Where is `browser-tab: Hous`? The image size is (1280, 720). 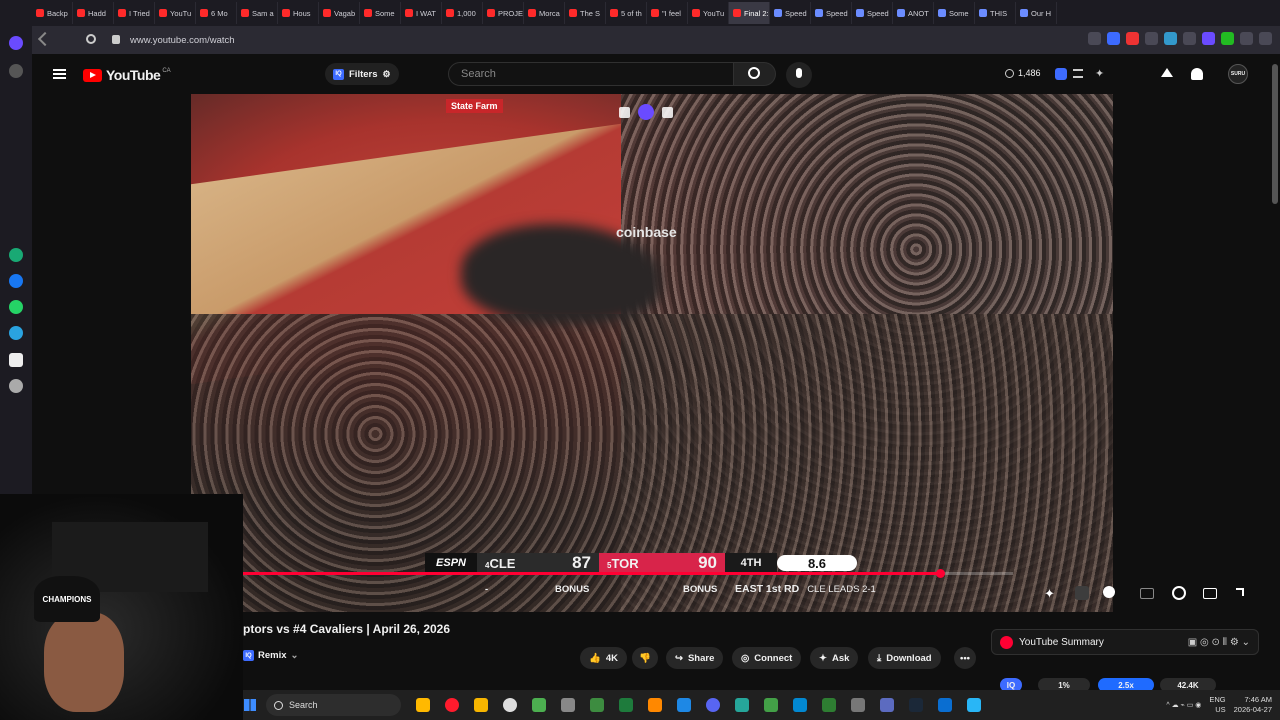
browser-tab: Hous is located at coordinates (298, 13).